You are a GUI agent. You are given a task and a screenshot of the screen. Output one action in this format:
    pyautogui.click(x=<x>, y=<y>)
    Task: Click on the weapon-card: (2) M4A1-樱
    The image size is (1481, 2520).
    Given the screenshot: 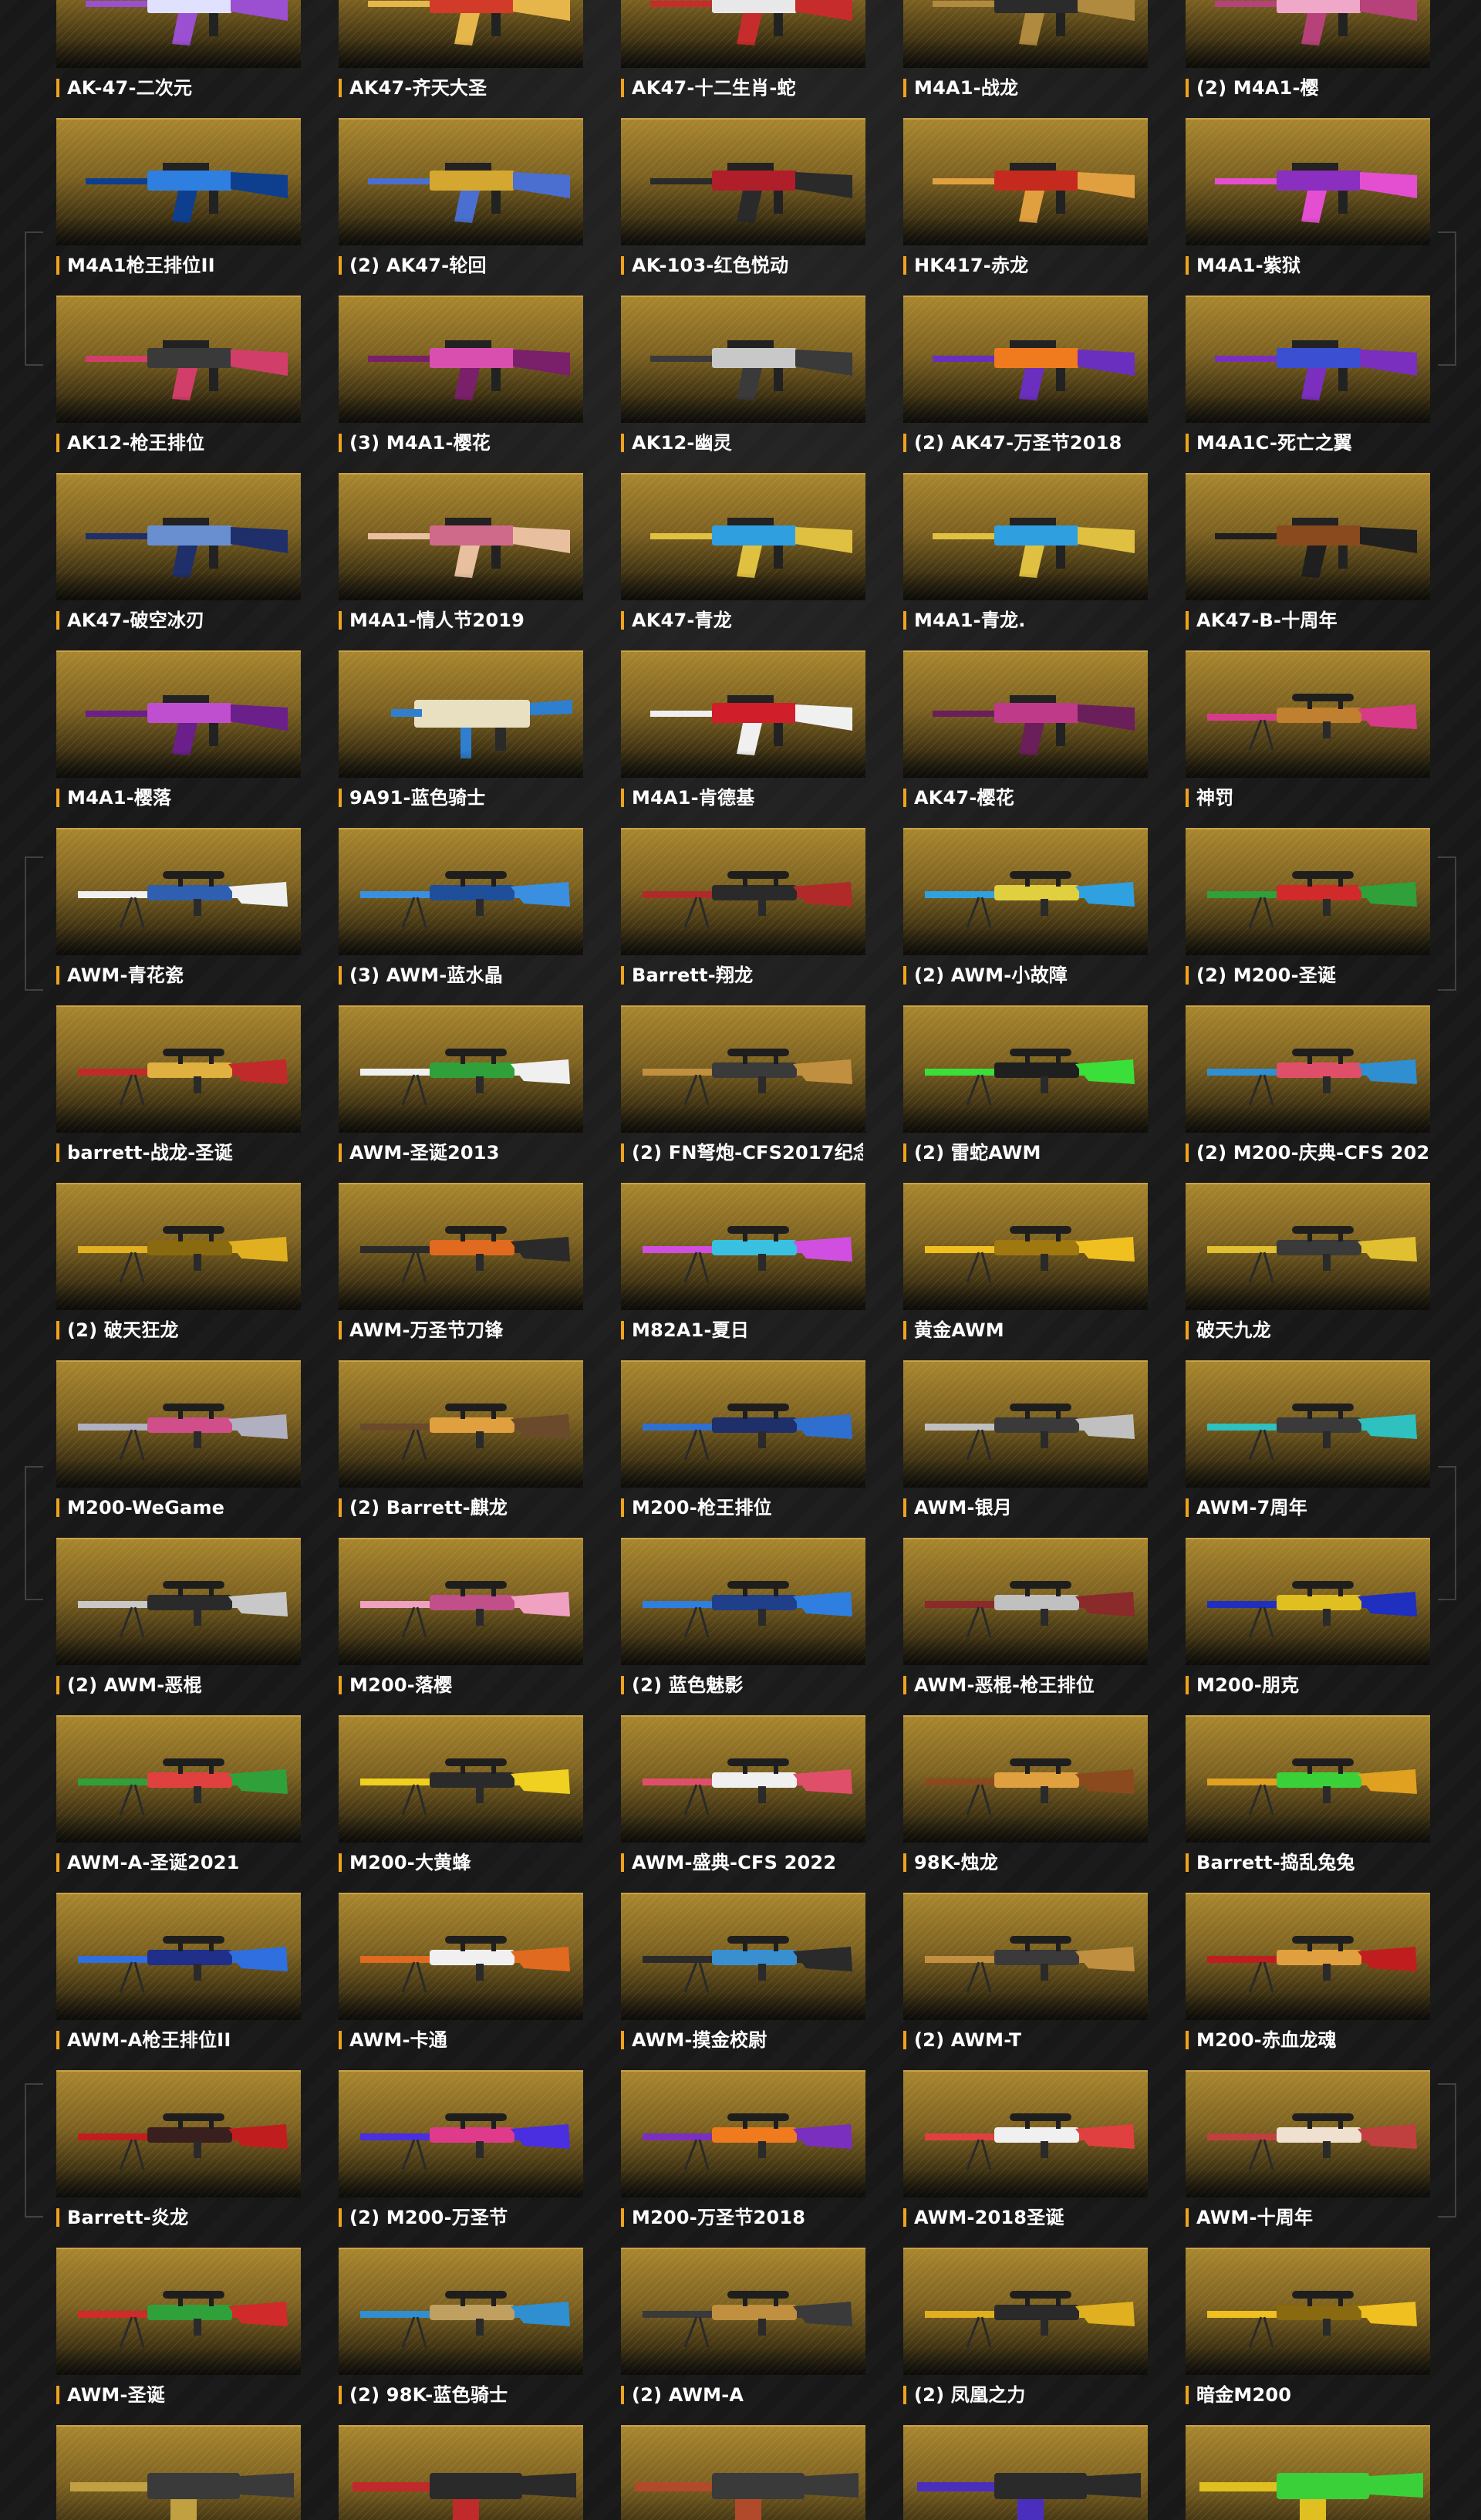 What is the action you would take?
    pyautogui.click(x=1308, y=59)
    